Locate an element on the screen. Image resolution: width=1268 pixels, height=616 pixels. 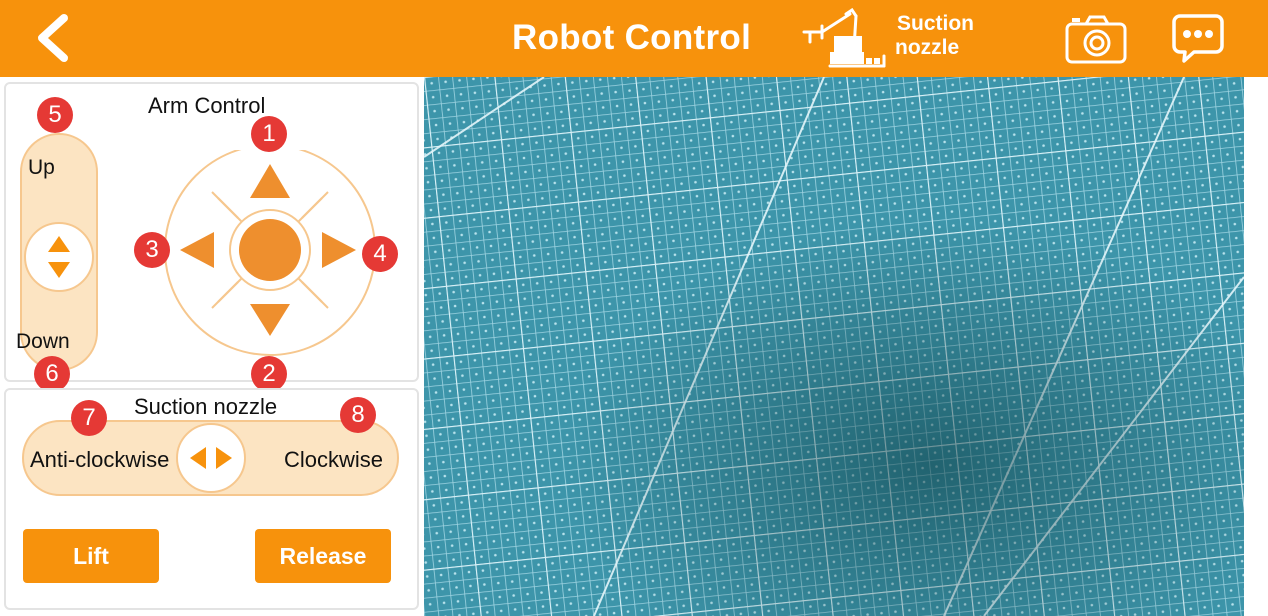
badge-1: 1 is located at coordinates (269, 134).